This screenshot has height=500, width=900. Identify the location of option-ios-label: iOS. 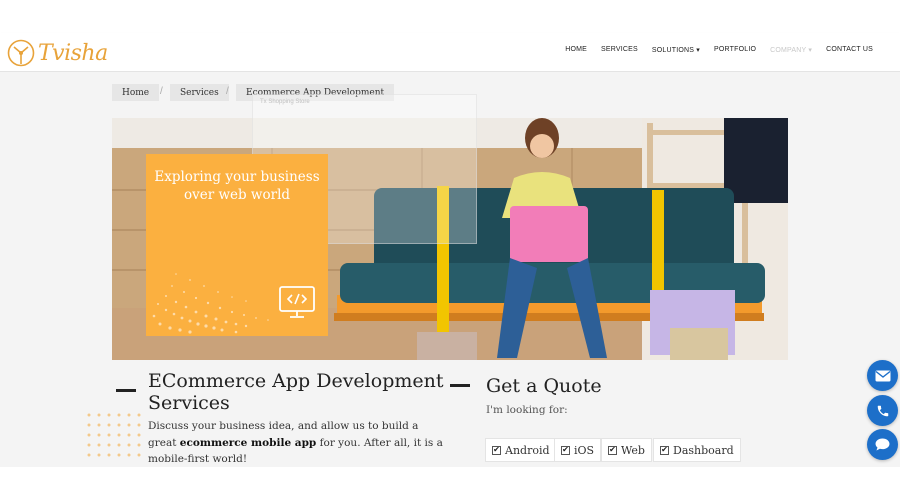
(584, 450).